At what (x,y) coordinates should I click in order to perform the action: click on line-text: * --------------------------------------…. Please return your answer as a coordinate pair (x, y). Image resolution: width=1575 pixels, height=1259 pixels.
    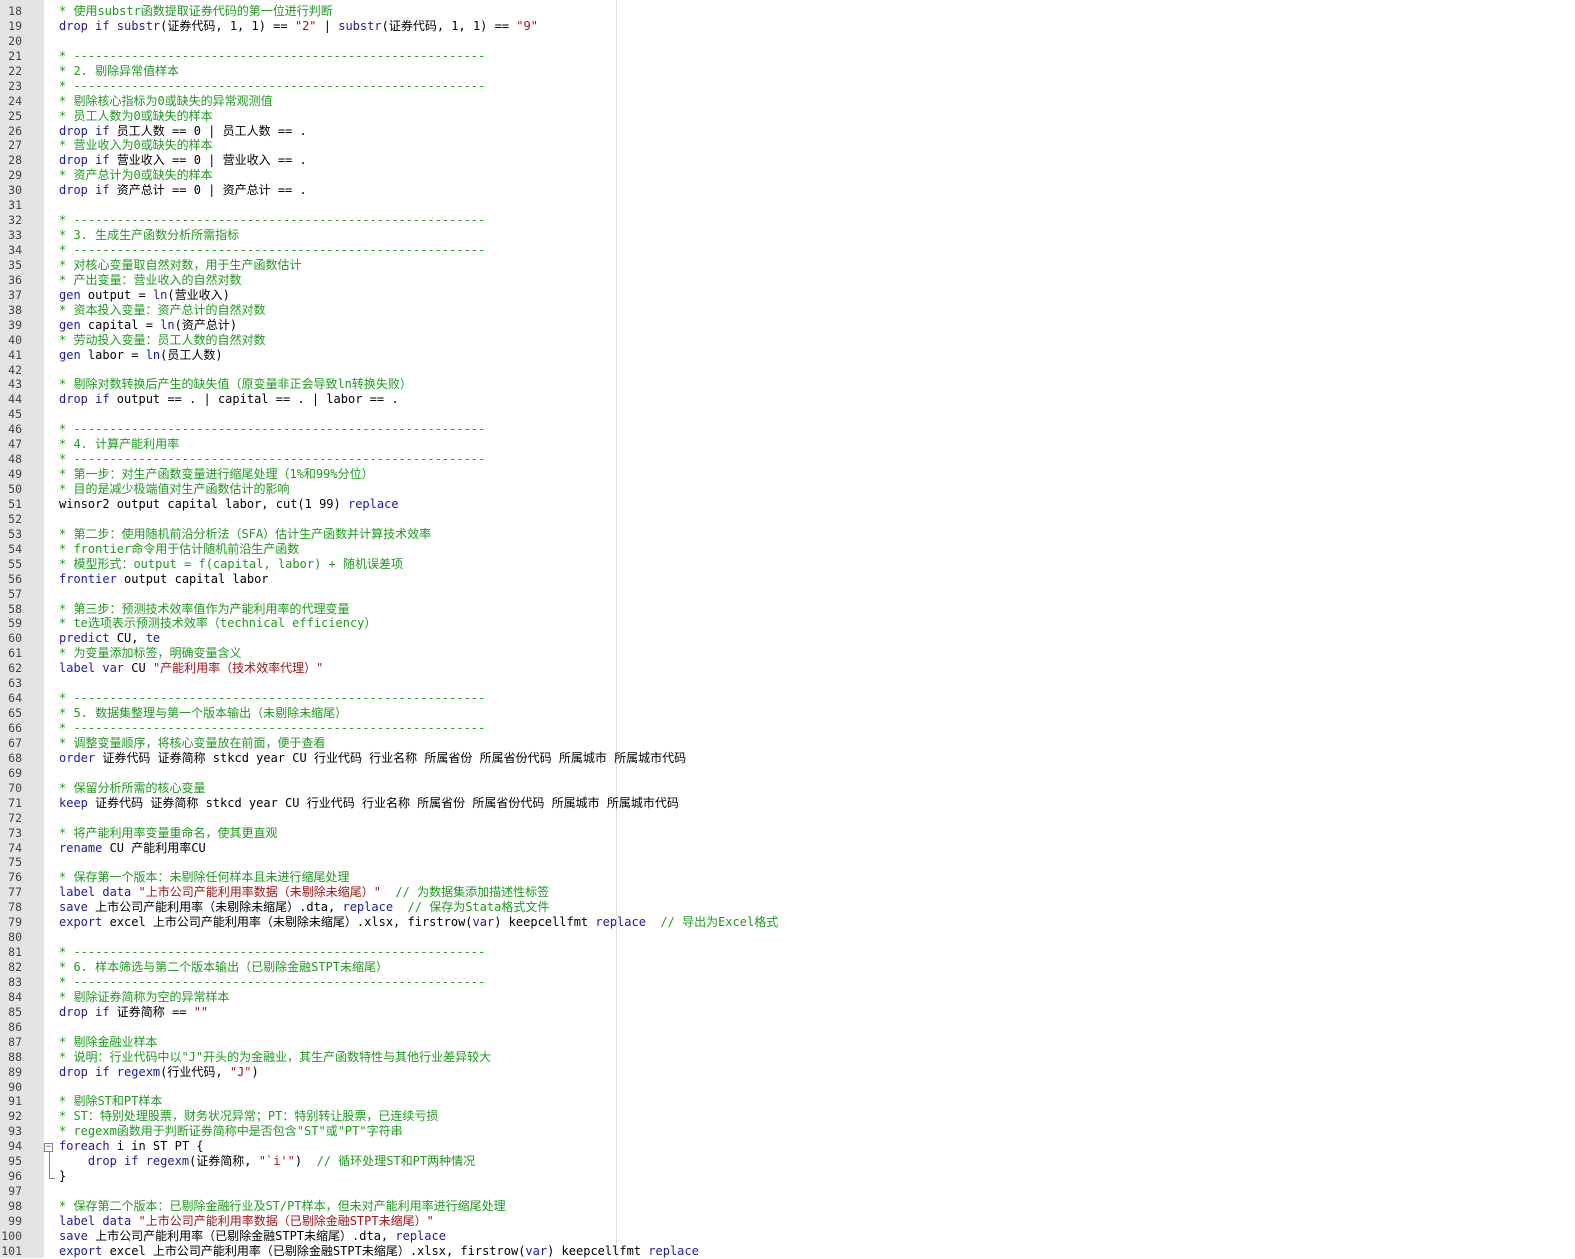
    Looking at the image, I should click on (272, 698).